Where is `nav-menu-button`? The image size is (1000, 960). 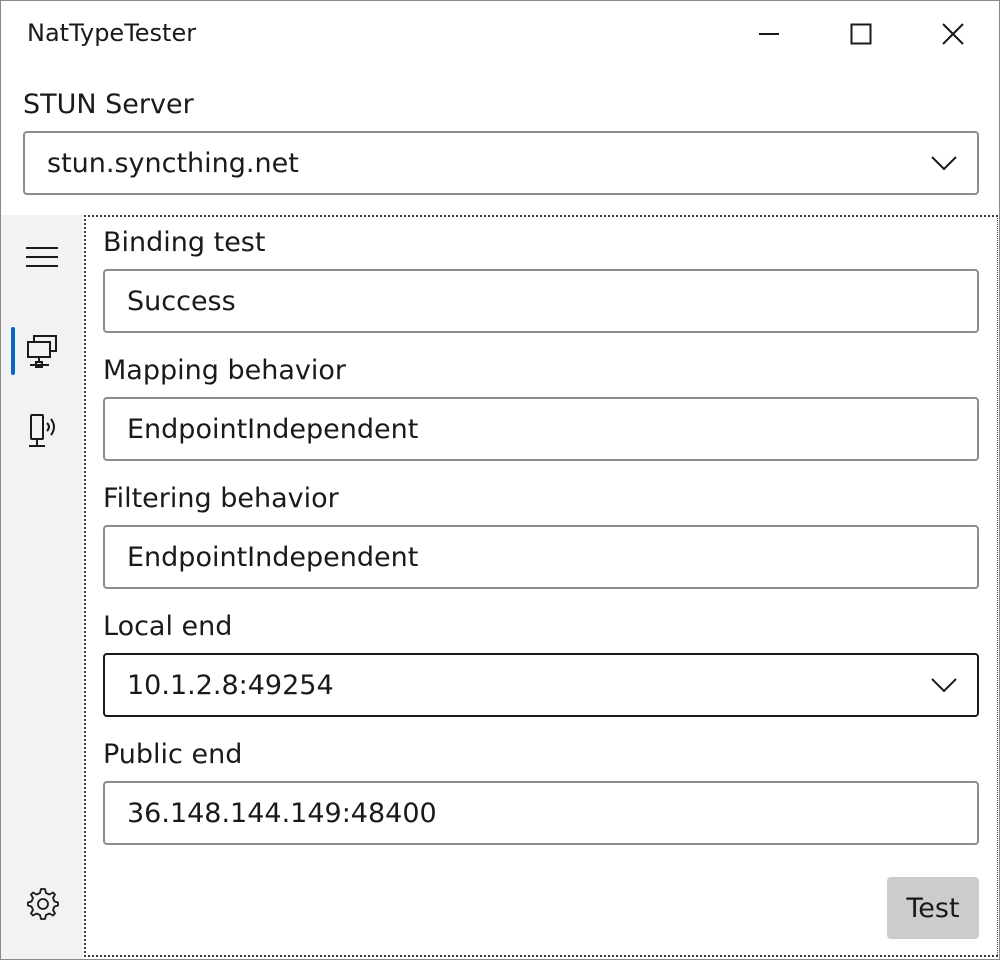
nav-menu-button is located at coordinates (42, 257).